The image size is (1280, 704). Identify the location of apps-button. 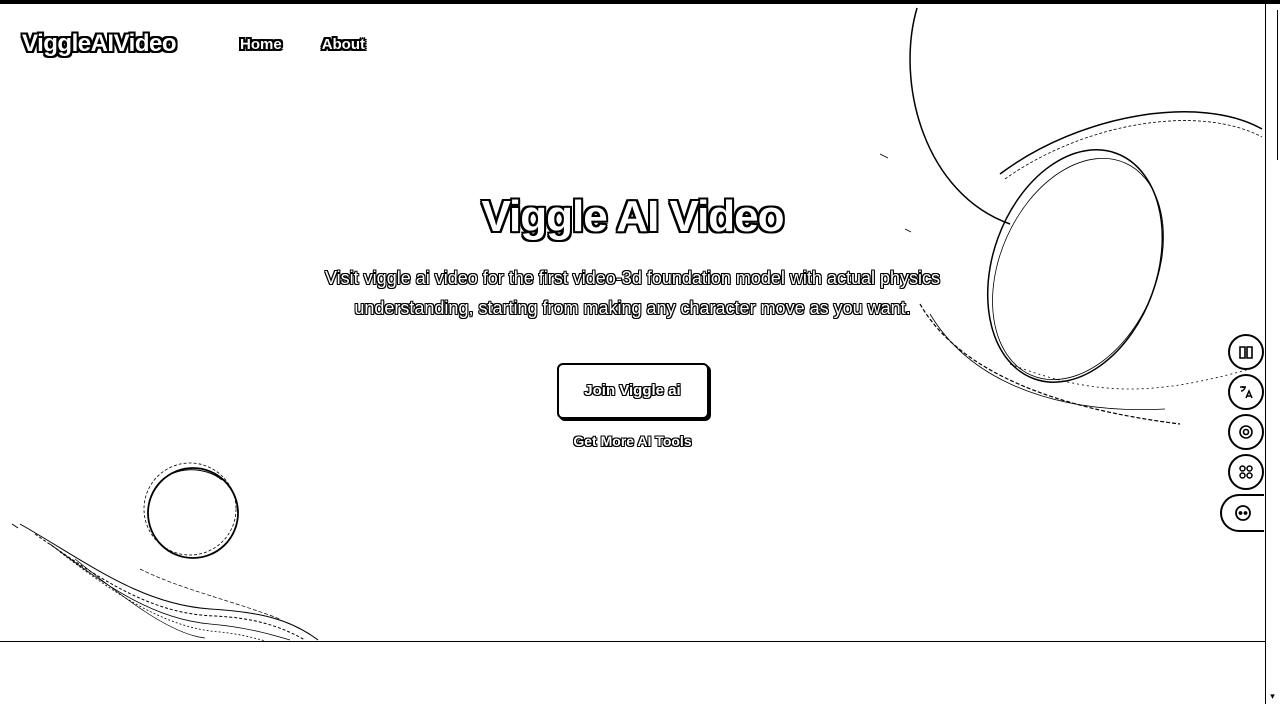
(1246, 472).